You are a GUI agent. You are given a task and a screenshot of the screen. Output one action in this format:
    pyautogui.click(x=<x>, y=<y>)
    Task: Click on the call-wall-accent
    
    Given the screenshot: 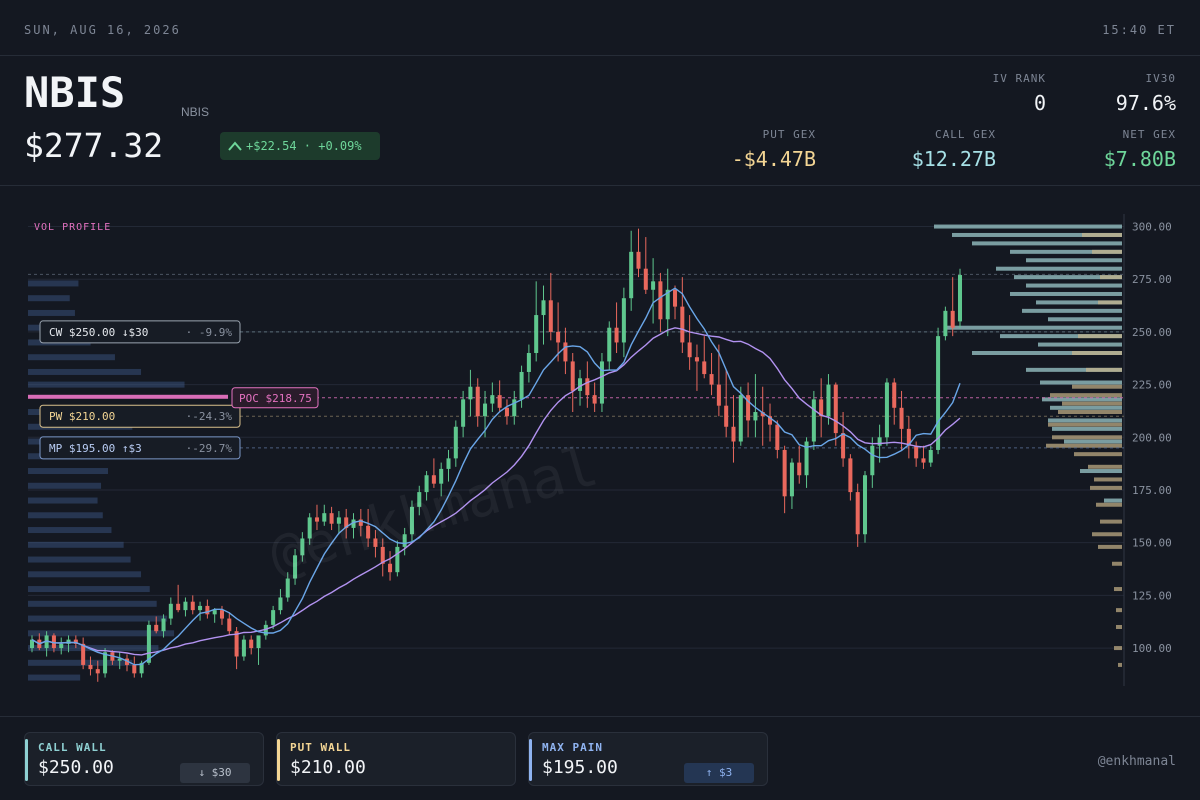 What is the action you would take?
    pyautogui.click(x=26, y=760)
    